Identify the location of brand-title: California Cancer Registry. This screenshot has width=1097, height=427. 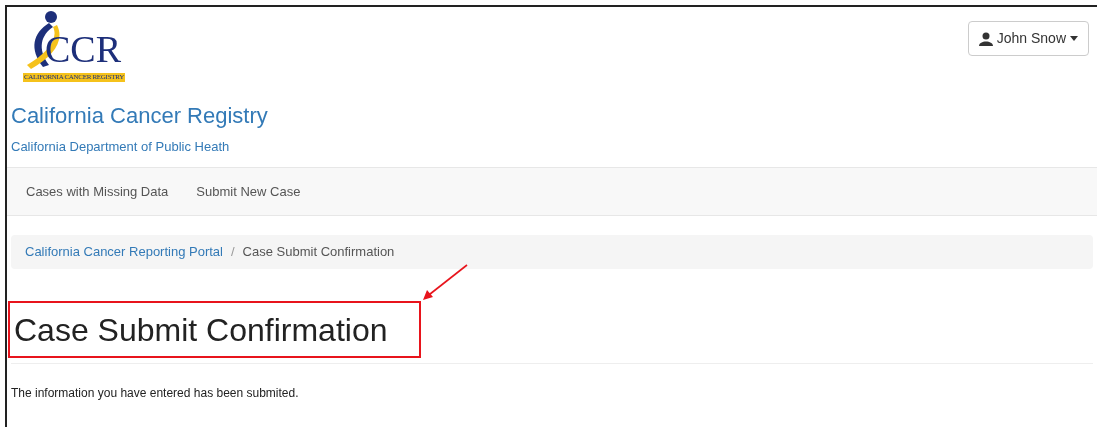
(552, 116).